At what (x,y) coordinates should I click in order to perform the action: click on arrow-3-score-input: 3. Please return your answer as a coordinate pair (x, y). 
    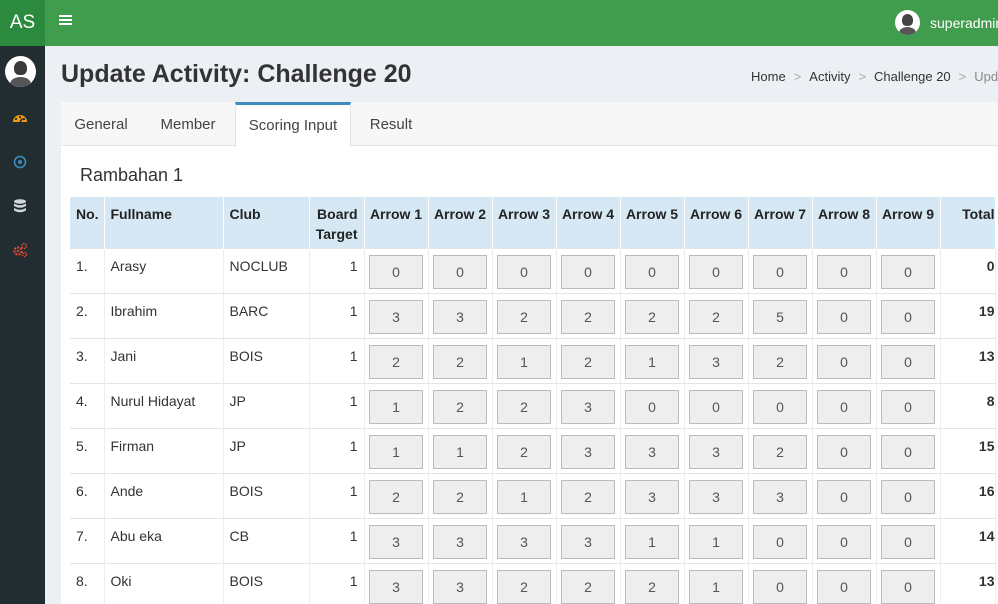
    Looking at the image, I should click on (524, 541).